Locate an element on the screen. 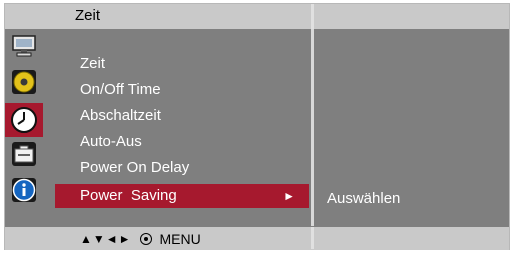 This screenshot has height=253, width=514. menu-item-power-saving-label: Power Saving is located at coordinates (128, 195).